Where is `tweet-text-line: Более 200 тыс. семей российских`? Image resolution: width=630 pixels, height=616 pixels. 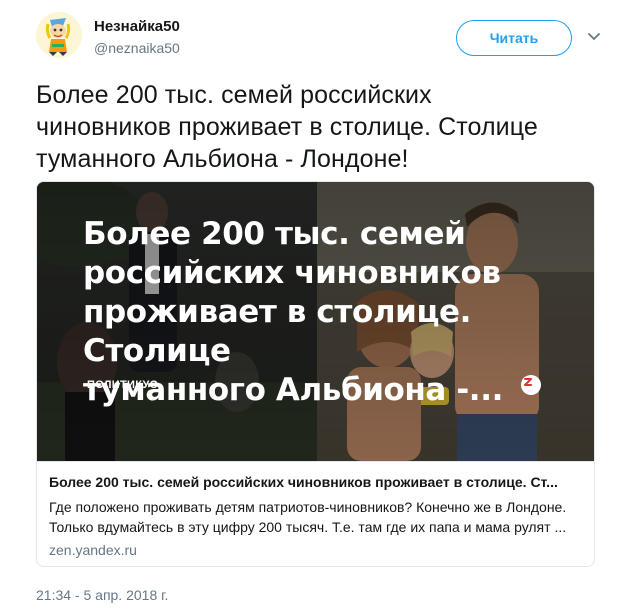 tweet-text-line: Более 200 тыс. семей российских is located at coordinates (234, 95).